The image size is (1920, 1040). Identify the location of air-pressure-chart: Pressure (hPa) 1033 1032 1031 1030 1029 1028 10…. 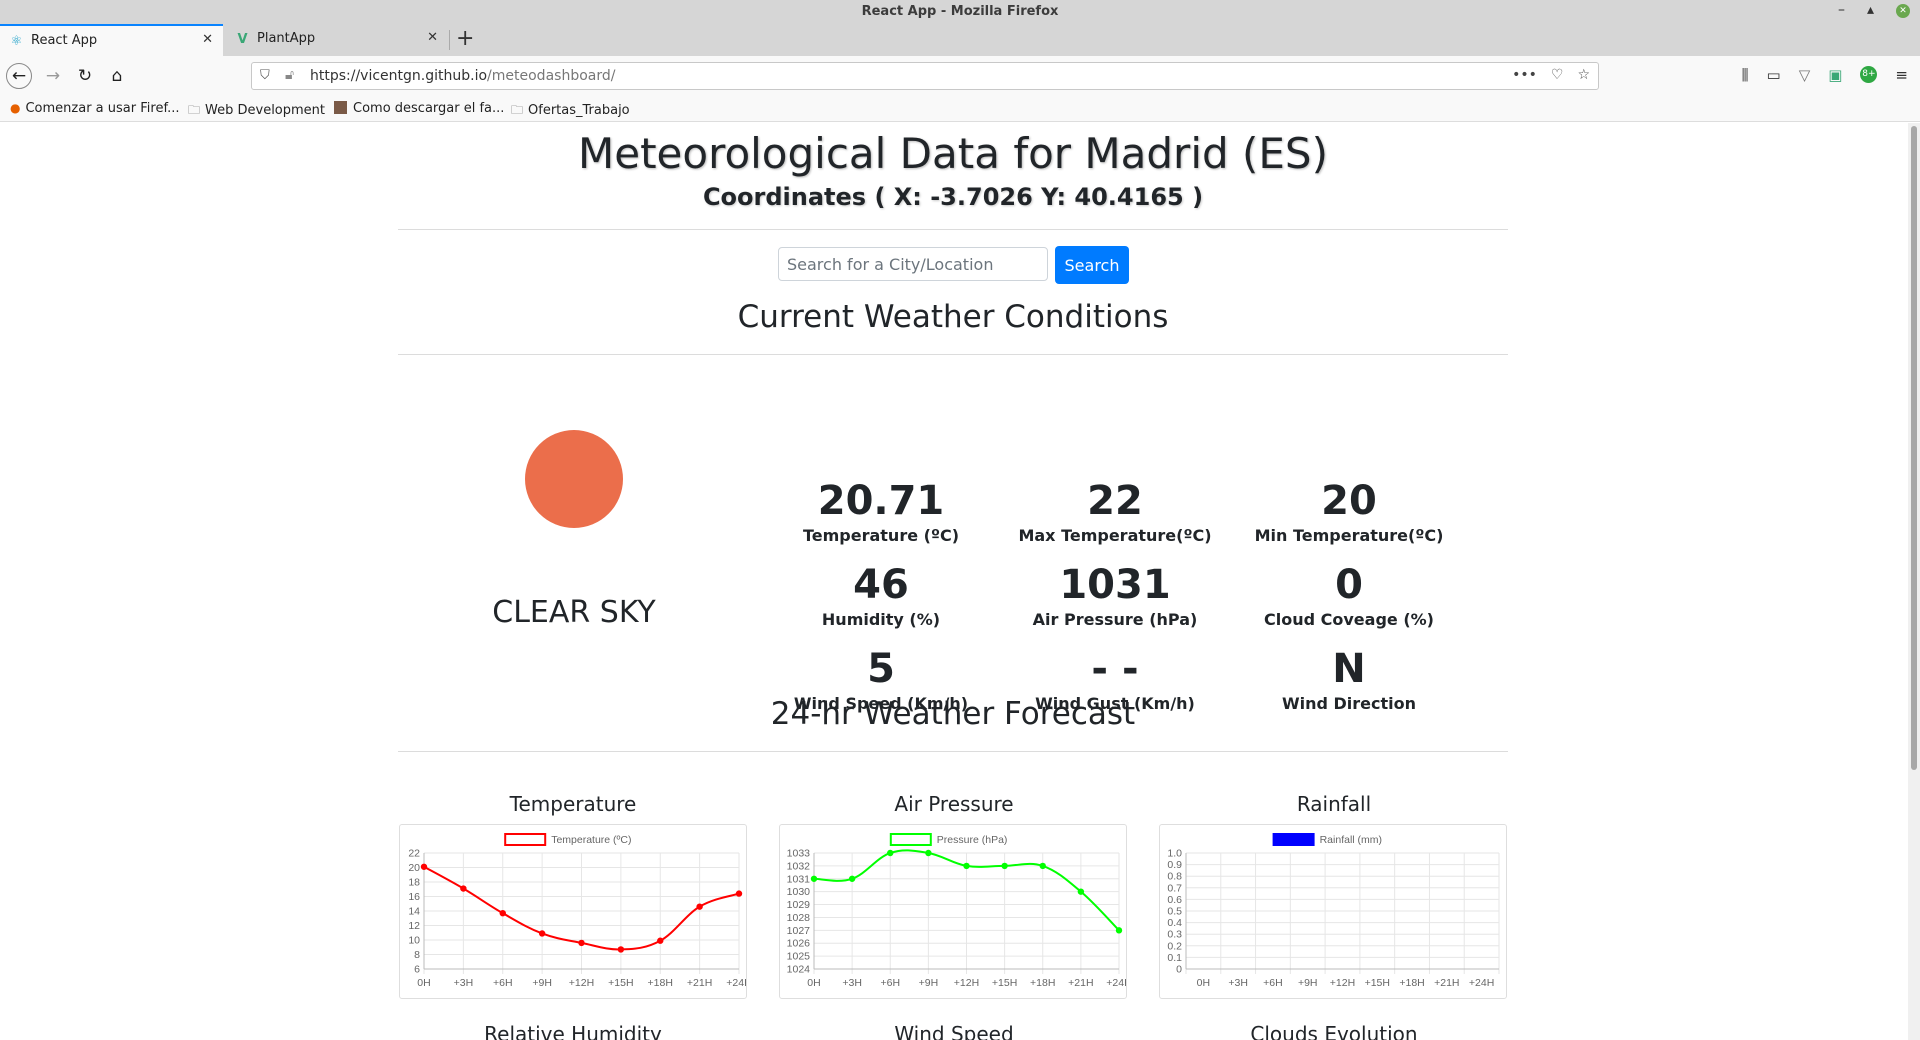
(953, 911).